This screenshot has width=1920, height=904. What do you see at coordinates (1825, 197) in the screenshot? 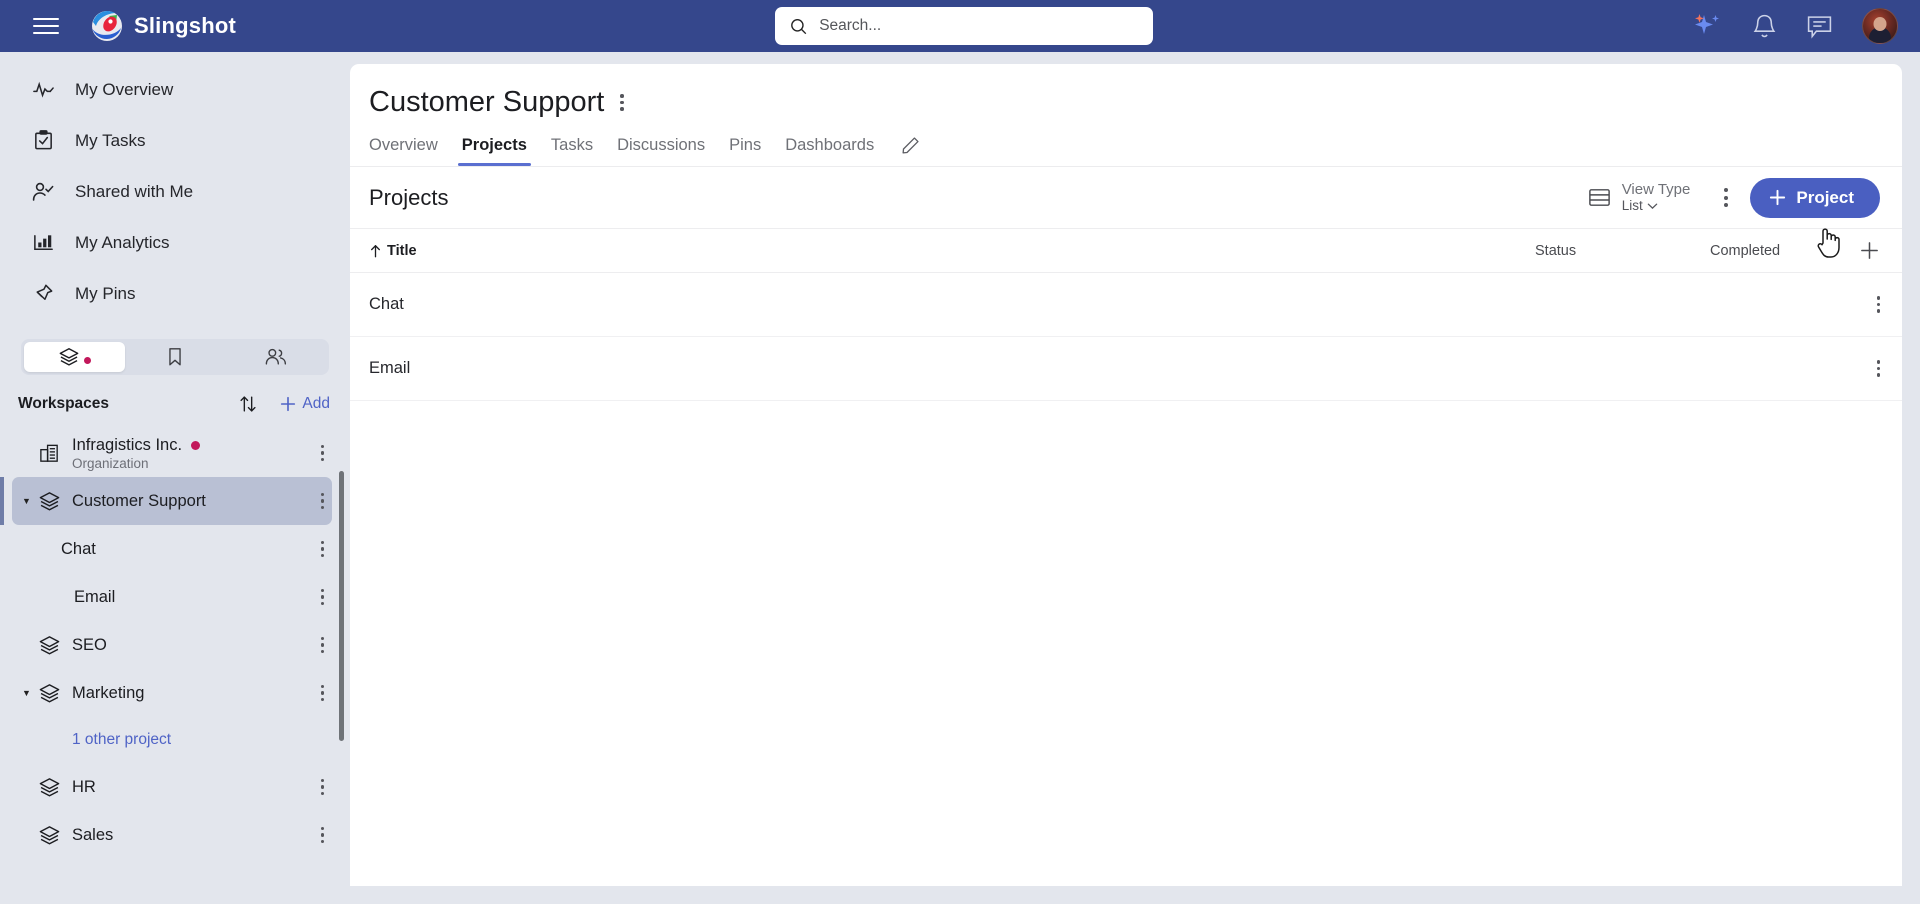
I see `add-project-label: Project` at bounding box center [1825, 197].